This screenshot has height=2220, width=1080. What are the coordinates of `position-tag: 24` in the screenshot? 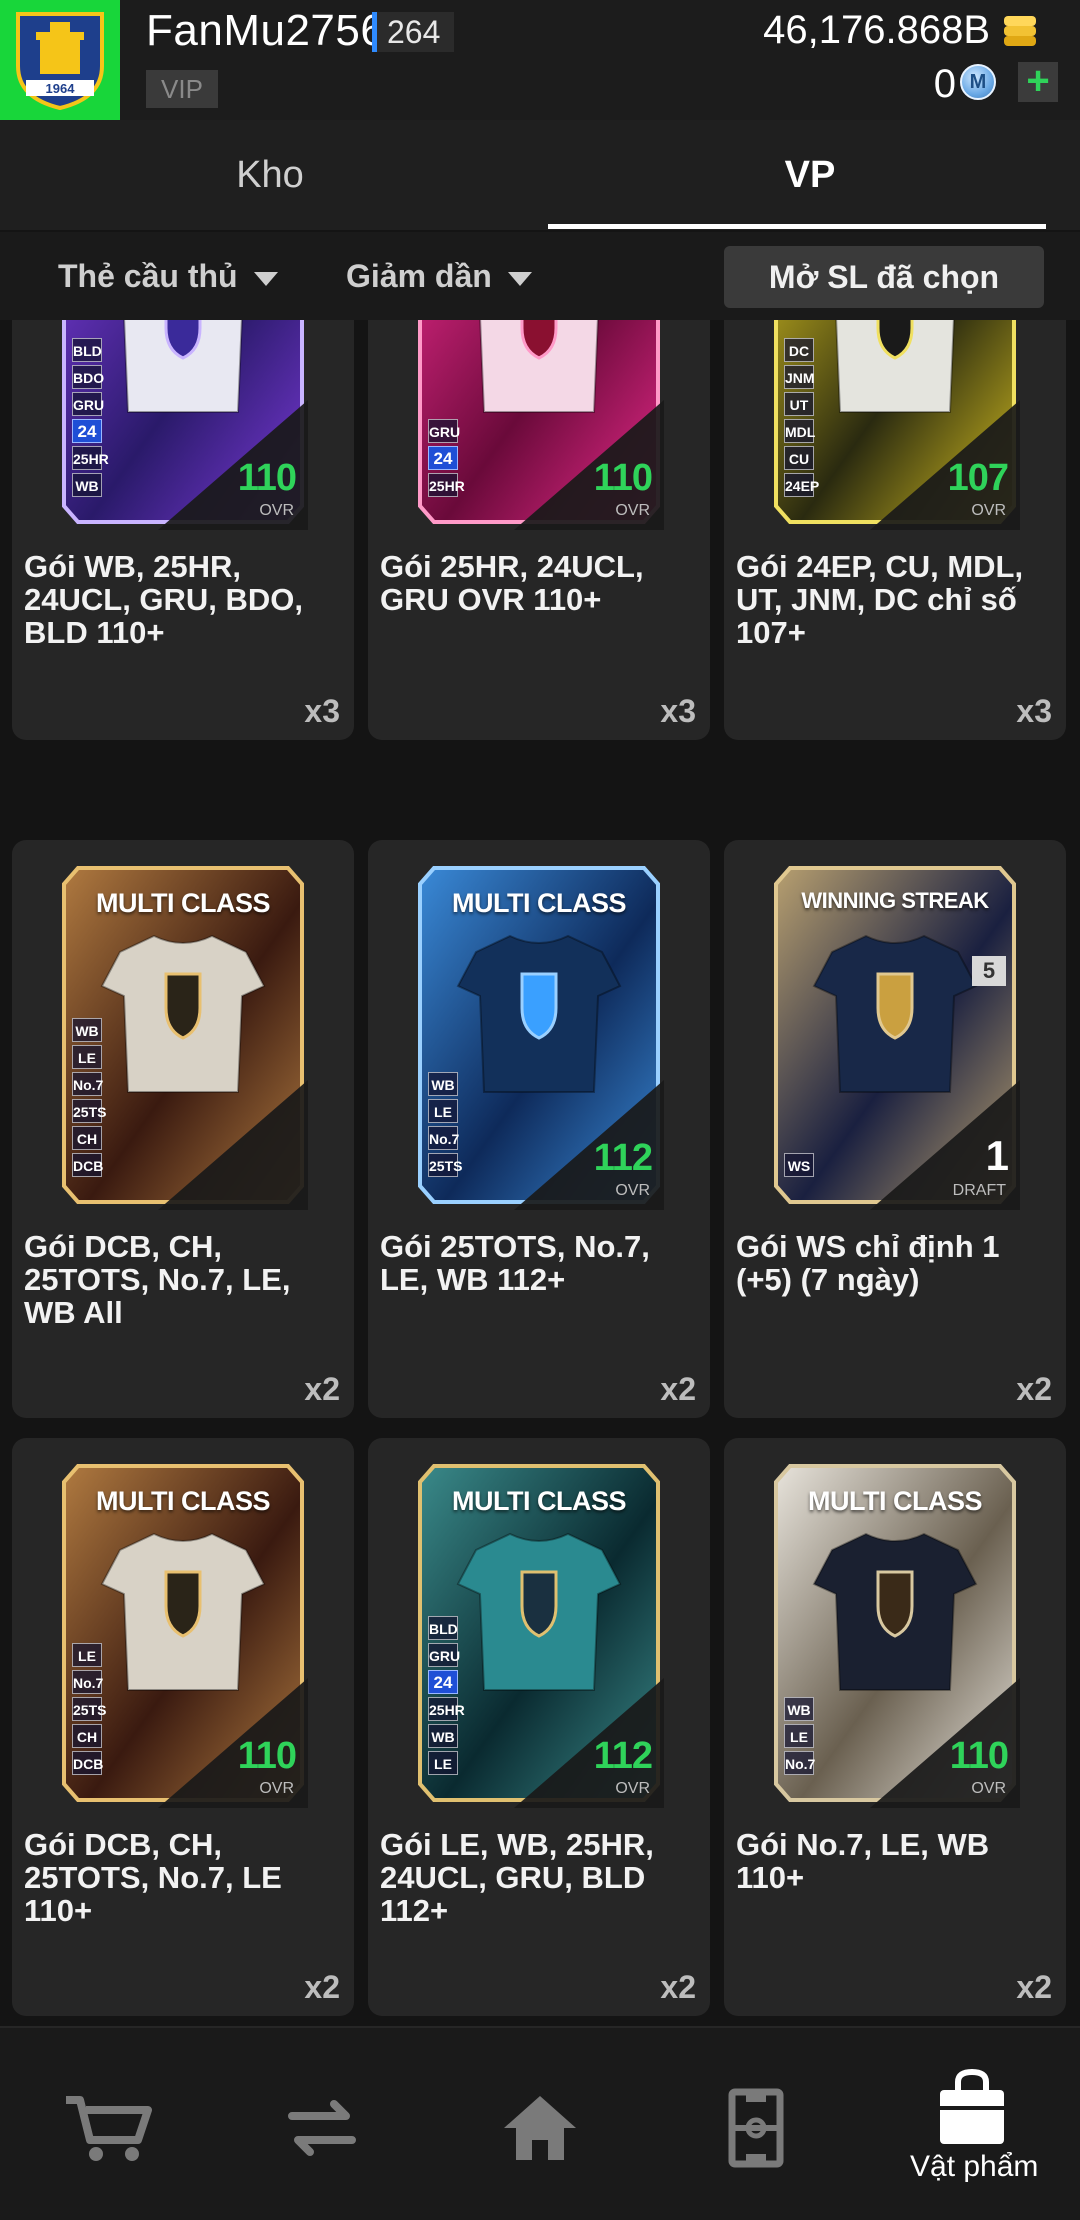 It's located at (443, 1682).